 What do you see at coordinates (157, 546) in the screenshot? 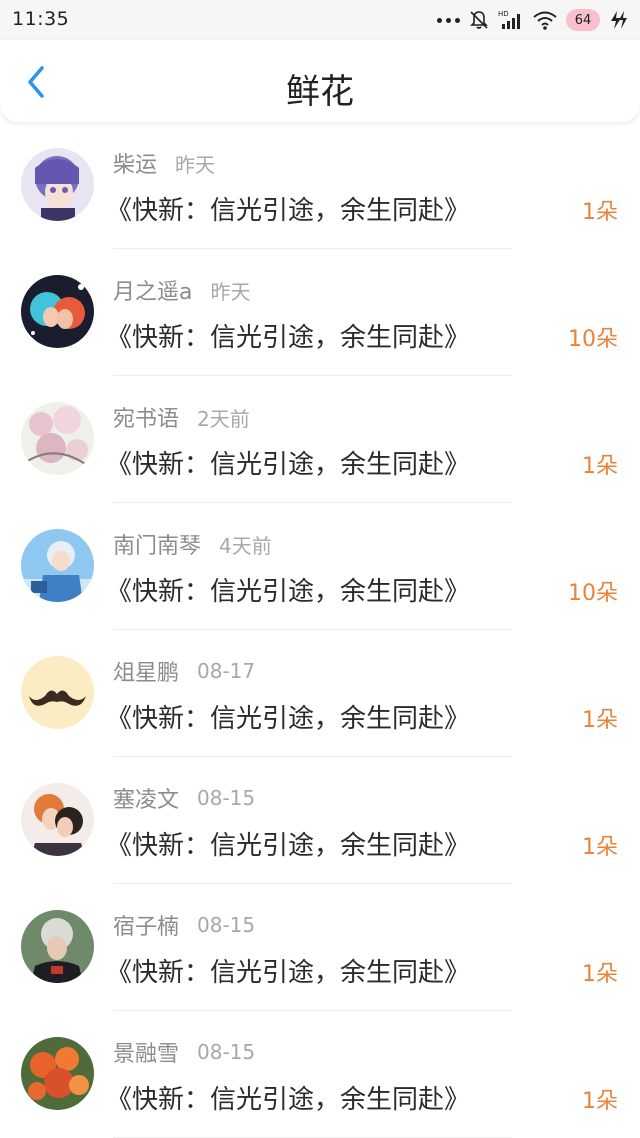
I see `user-name: 南门南琴` at bounding box center [157, 546].